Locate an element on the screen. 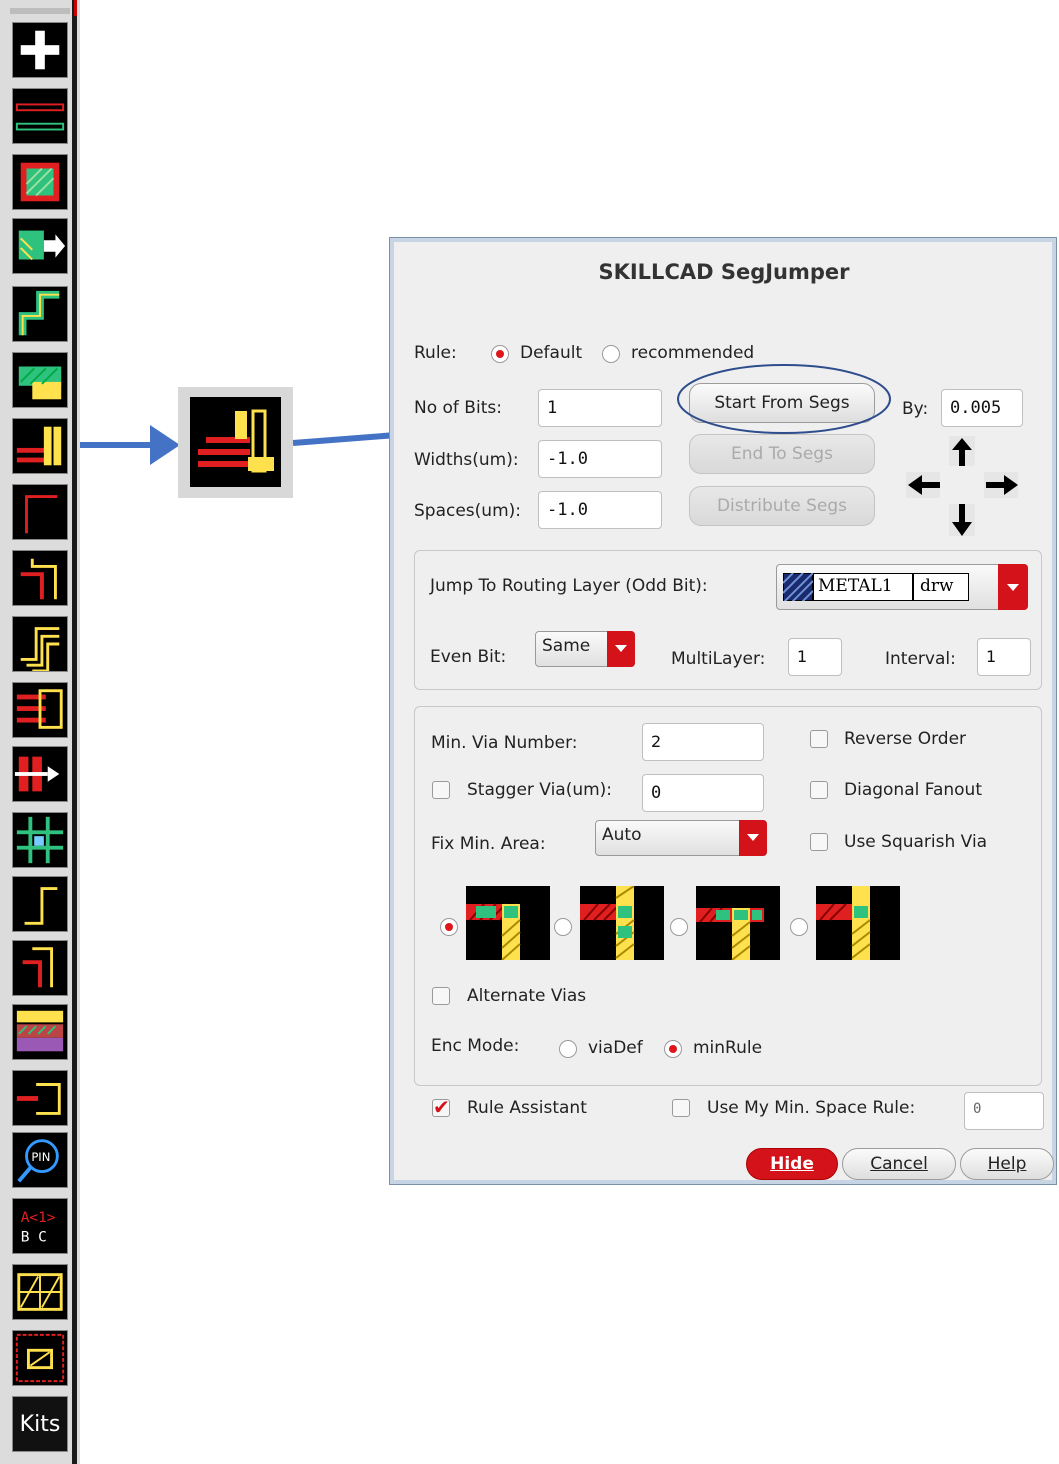 This screenshot has width=1059, height=1464. end-to-segs-button: End To Segs is located at coordinates (782, 454).